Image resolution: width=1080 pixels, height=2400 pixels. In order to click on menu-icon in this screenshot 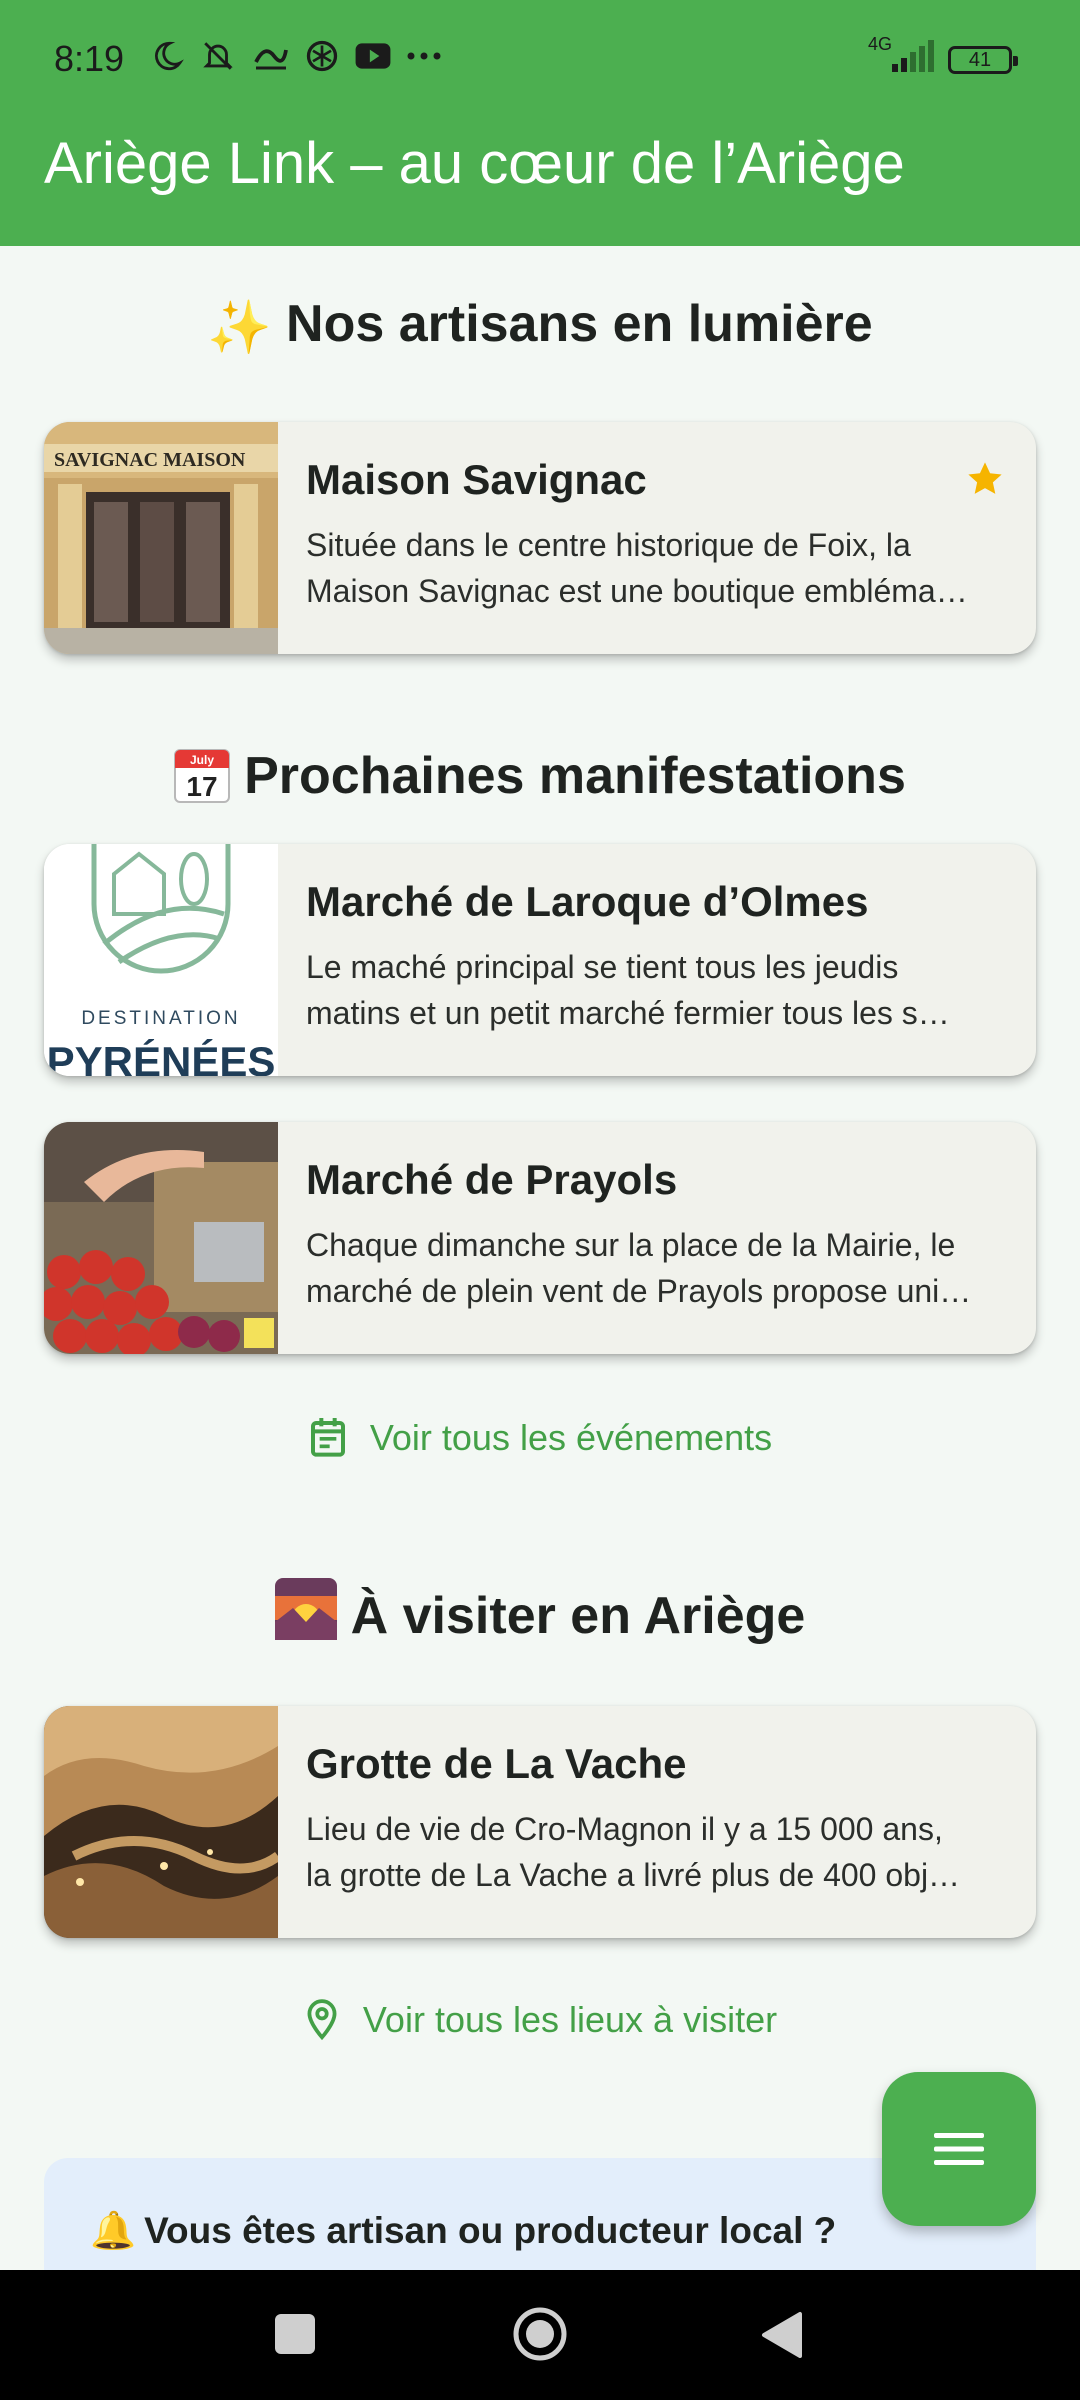, I will do `click(959, 2149)`.